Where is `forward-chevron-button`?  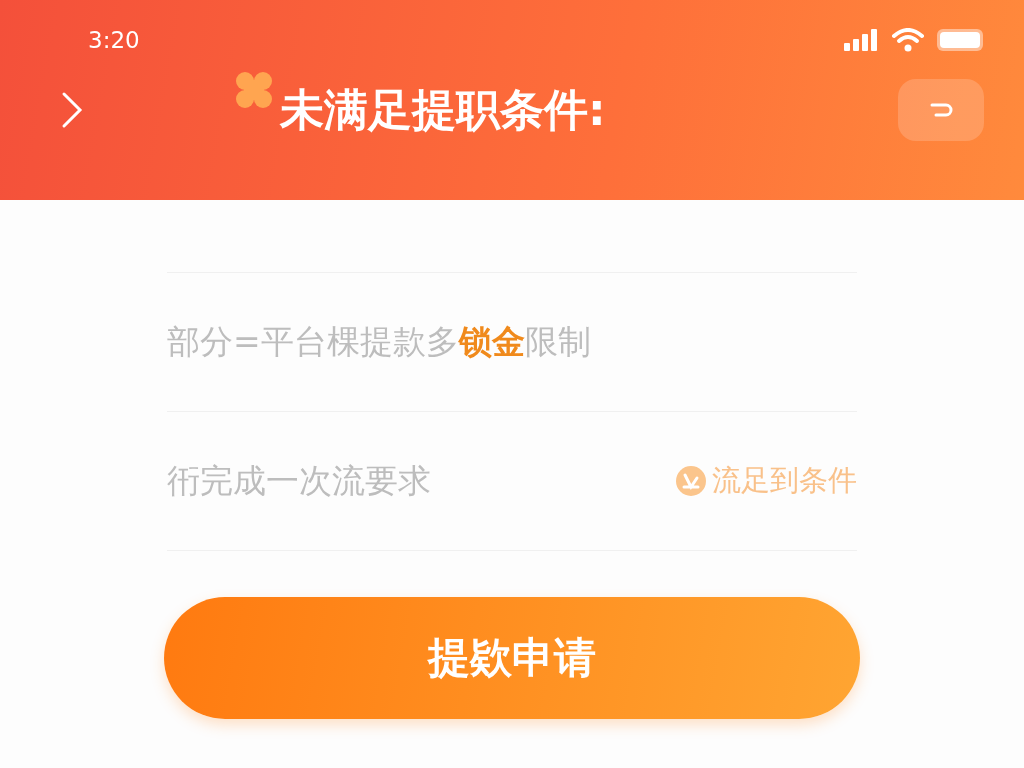
forward-chevron-button is located at coordinates (72, 110).